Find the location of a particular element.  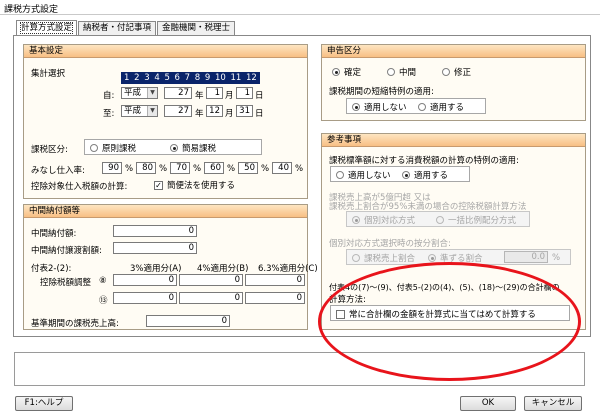

from-month-field: 1 is located at coordinates (214, 93).